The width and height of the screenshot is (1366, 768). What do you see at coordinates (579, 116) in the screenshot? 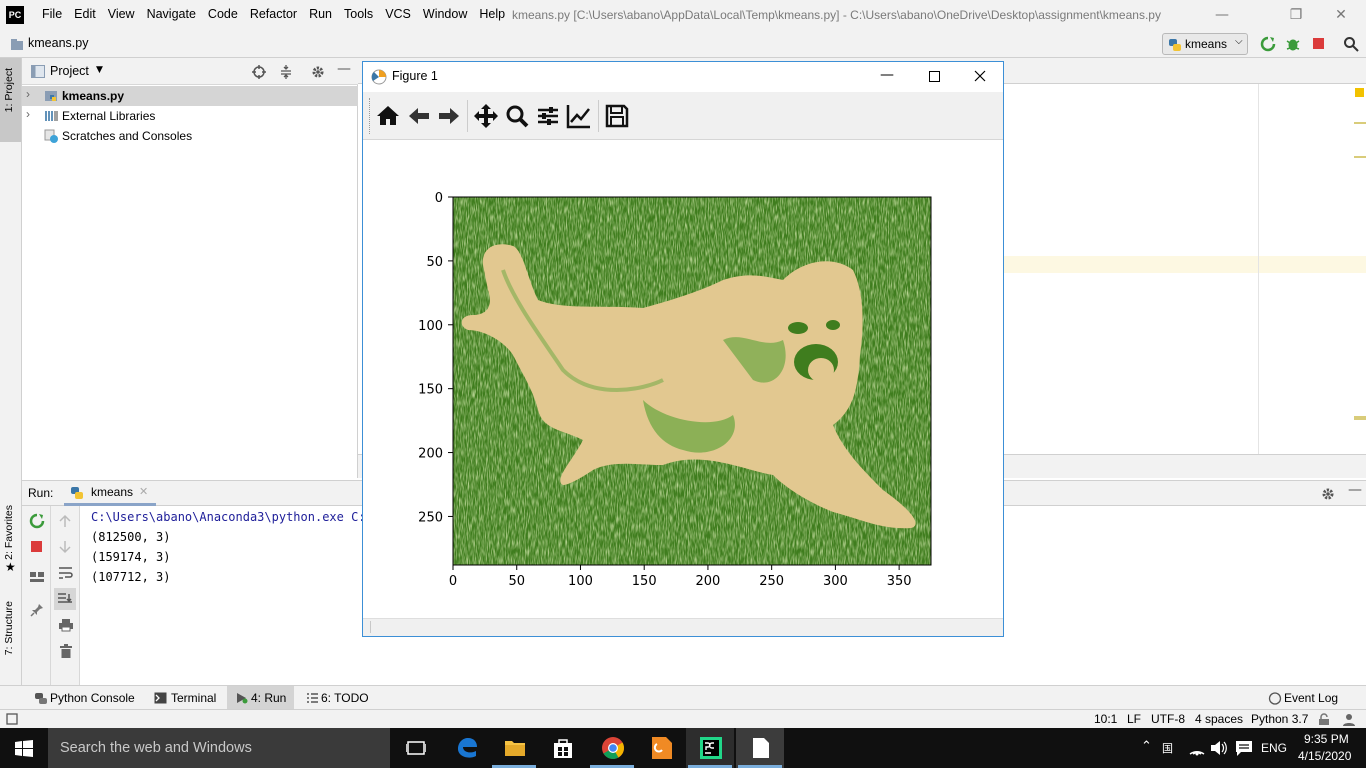
I see `edit-axis-icon` at bounding box center [579, 116].